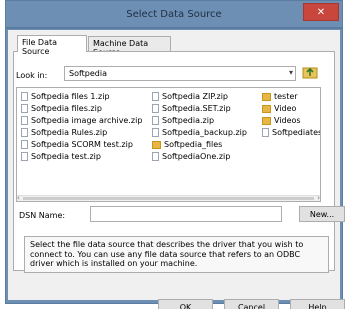 Image resolution: width=350 pixels, height=309 pixels. I want to click on dsn-name-input, so click(186, 214).